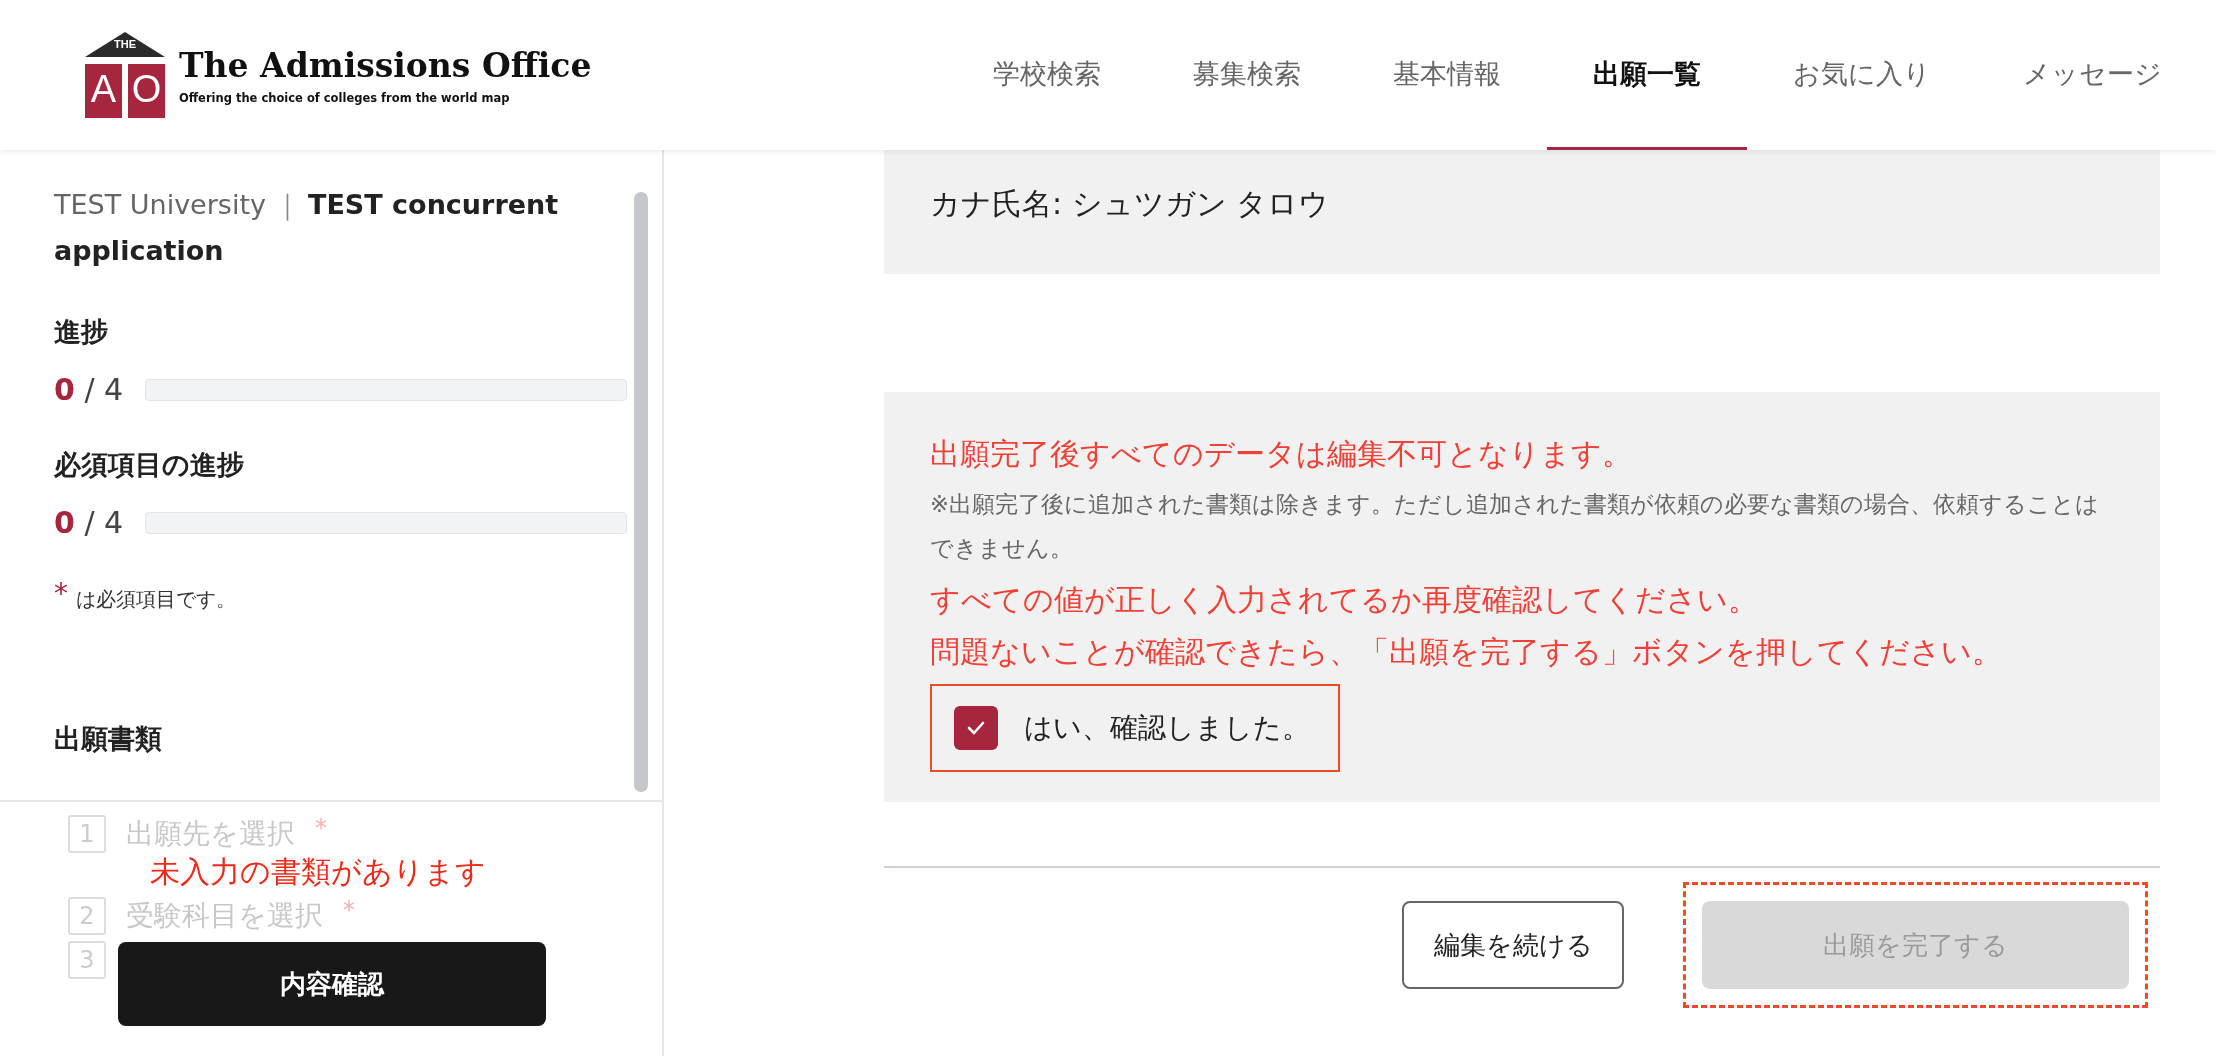 This screenshot has width=2216, height=1056. What do you see at coordinates (385, 65) in the screenshot?
I see `brand-name: The Admissions Office` at bounding box center [385, 65].